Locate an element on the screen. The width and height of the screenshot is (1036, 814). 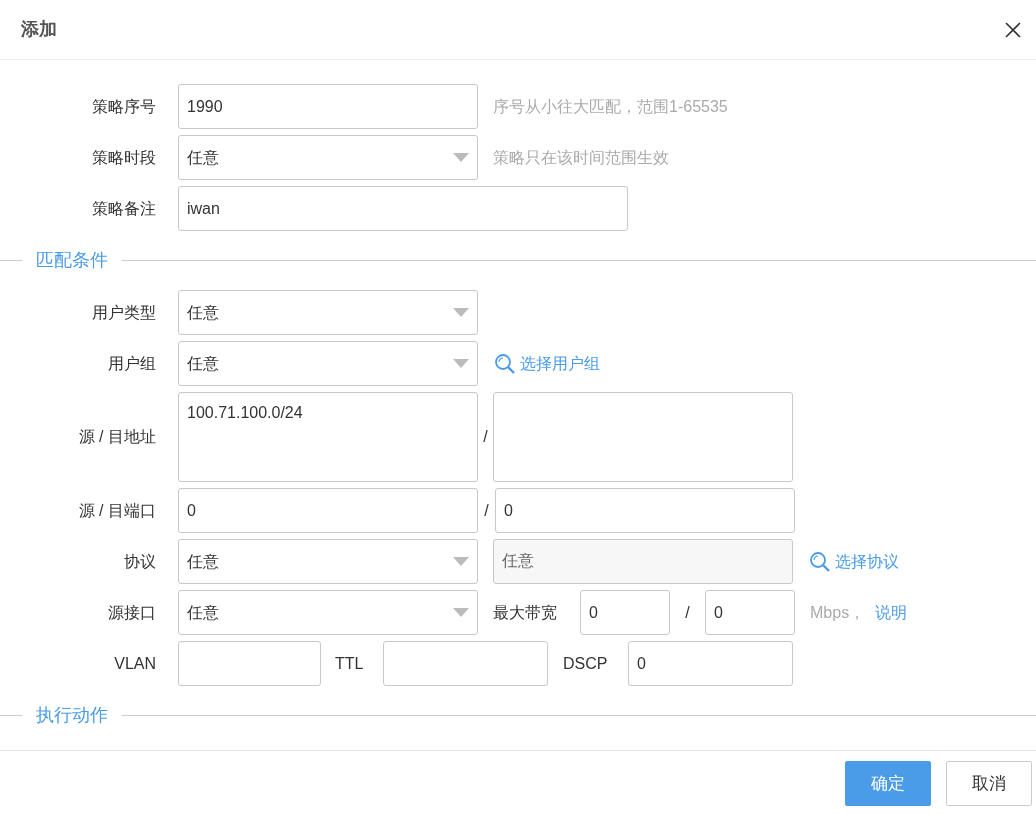
cancel-button: 取消 is located at coordinates (989, 783).